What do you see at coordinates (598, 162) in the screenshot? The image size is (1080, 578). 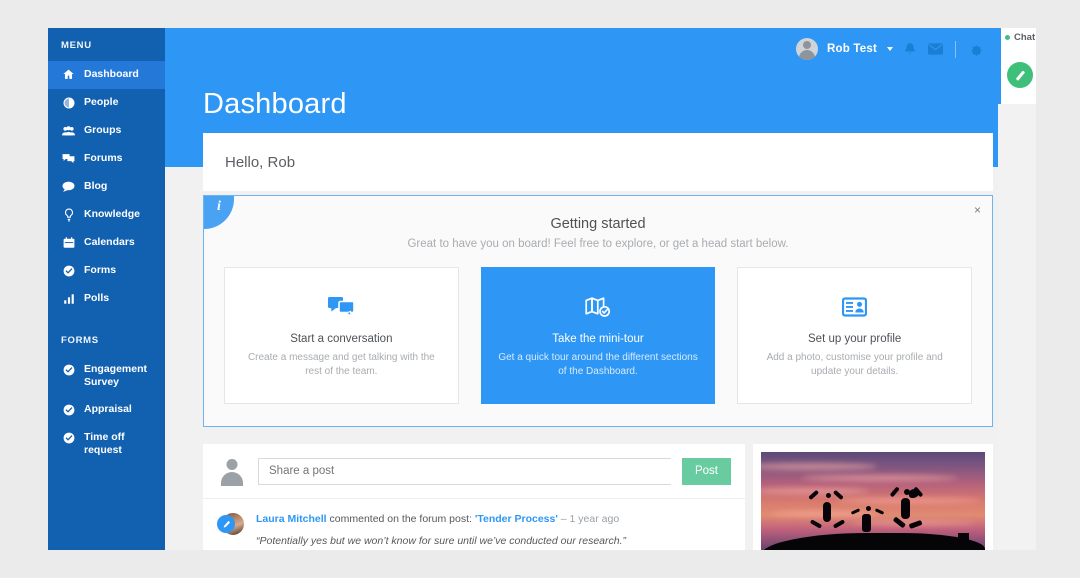 I see `greeting-card: Hello, Rob` at bounding box center [598, 162].